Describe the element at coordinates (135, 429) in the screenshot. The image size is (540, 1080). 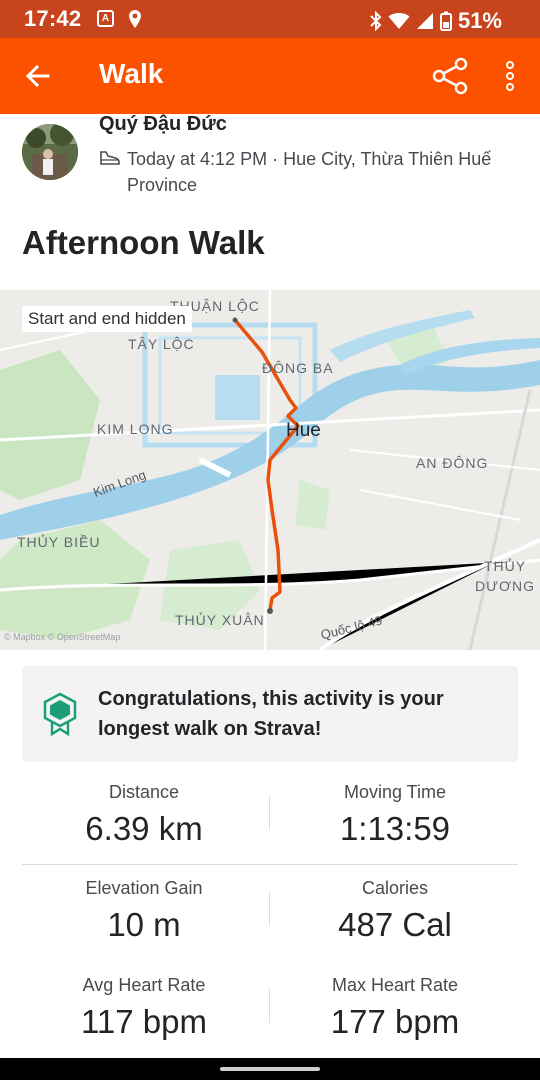
I see `map-label-district: KIM LONG` at that location.